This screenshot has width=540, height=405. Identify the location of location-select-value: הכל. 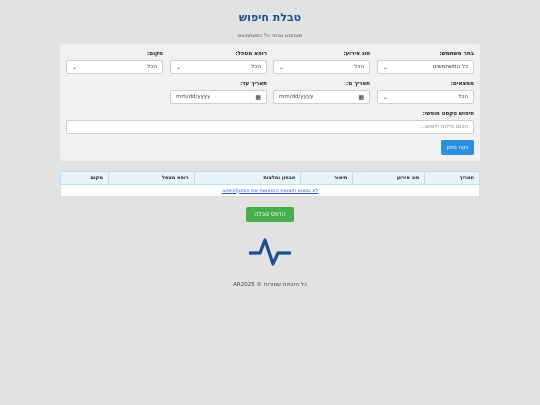
(152, 67).